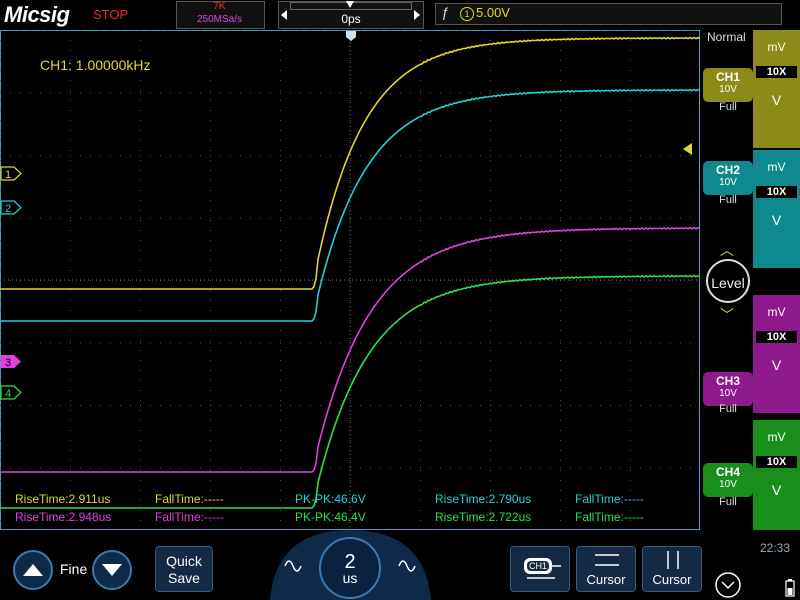 This screenshot has height=600, width=800. What do you see at coordinates (776, 354) in the screenshot?
I see `ch3-probe-scale-button: mV 10X V` at bounding box center [776, 354].